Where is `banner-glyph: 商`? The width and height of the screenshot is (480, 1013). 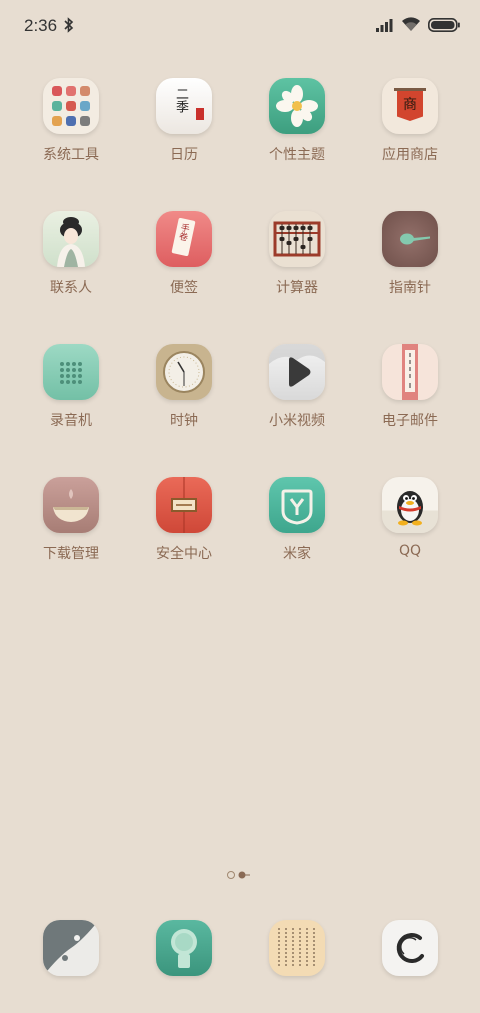
banner-glyph: 商 is located at coordinates (410, 105).